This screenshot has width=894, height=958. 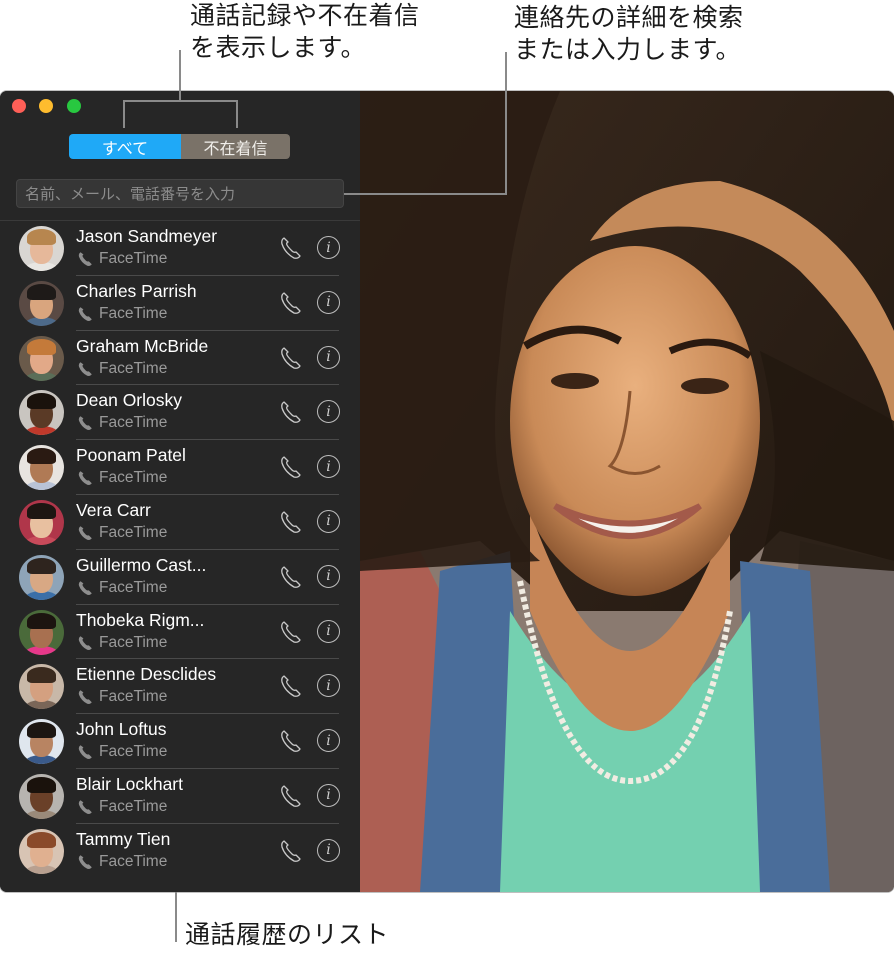 I want to click on call-list-row: Dean Orlosky FaceTime i, so click(x=180, y=413).